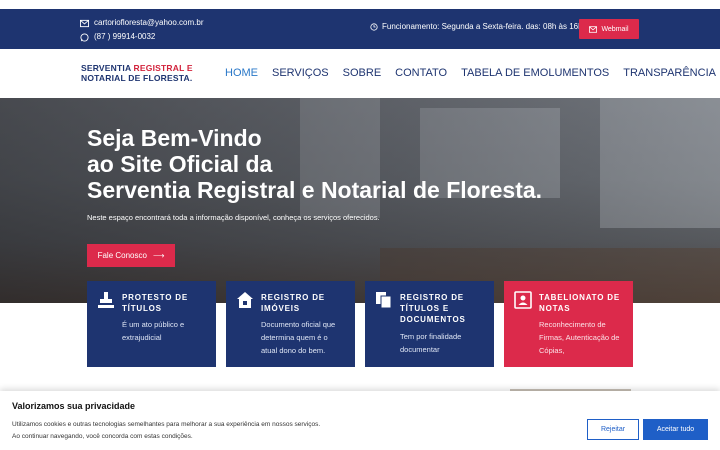 This screenshot has width=720, height=450. What do you see at coordinates (384, 300) in the screenshot?
I see `documents-icon` at bounding box center [384, 300].